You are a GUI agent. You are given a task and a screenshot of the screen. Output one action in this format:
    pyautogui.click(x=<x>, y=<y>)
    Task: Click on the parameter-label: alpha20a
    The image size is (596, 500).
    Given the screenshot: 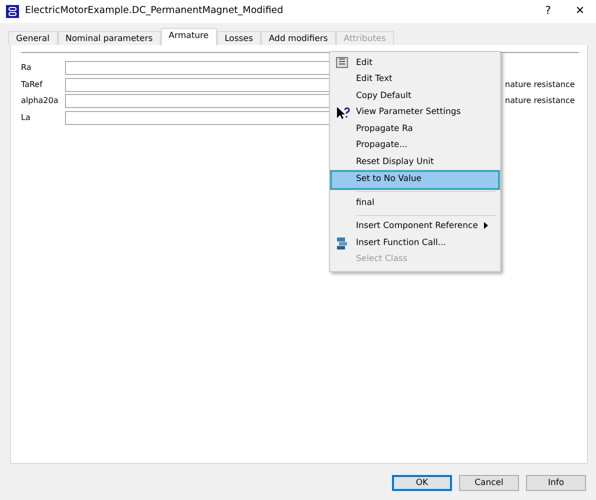 What is the action you would take?
    pyautogui.click(x=40, y=101)
    